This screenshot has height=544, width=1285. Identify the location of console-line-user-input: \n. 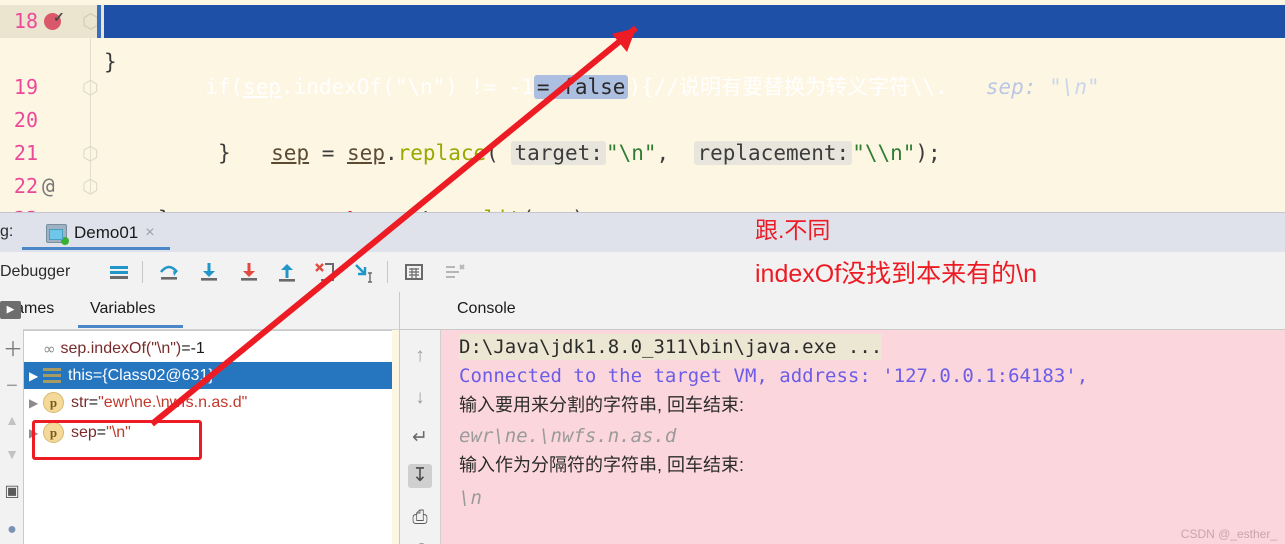
(470, 498).